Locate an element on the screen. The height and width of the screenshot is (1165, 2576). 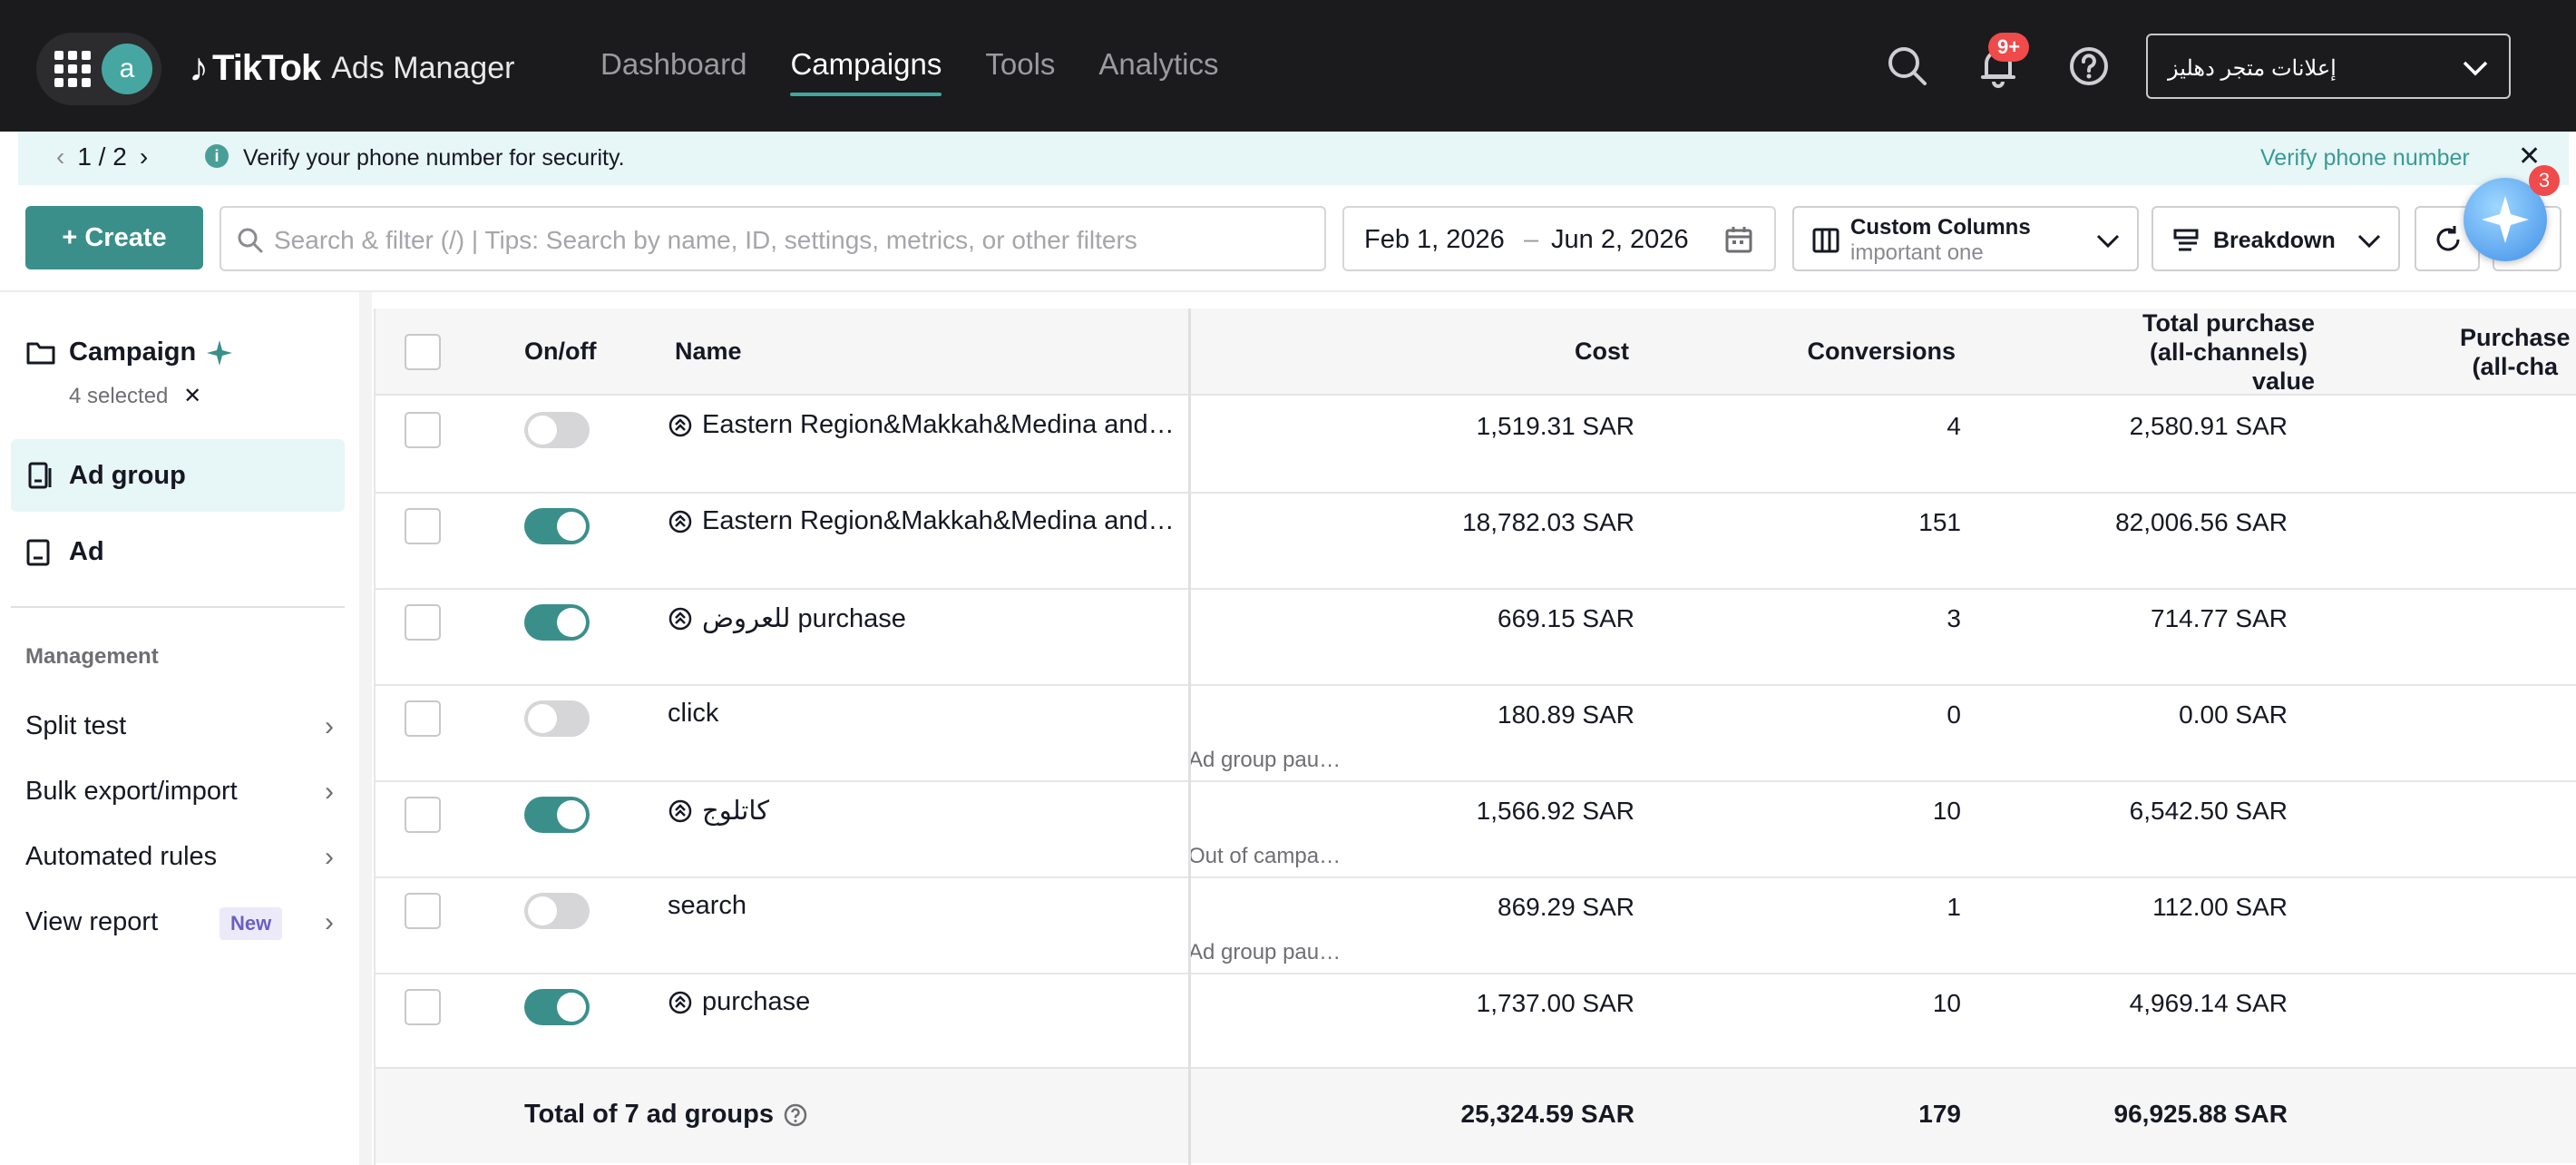
assistant-badge: 3 is located at coordinates (2544, 180).